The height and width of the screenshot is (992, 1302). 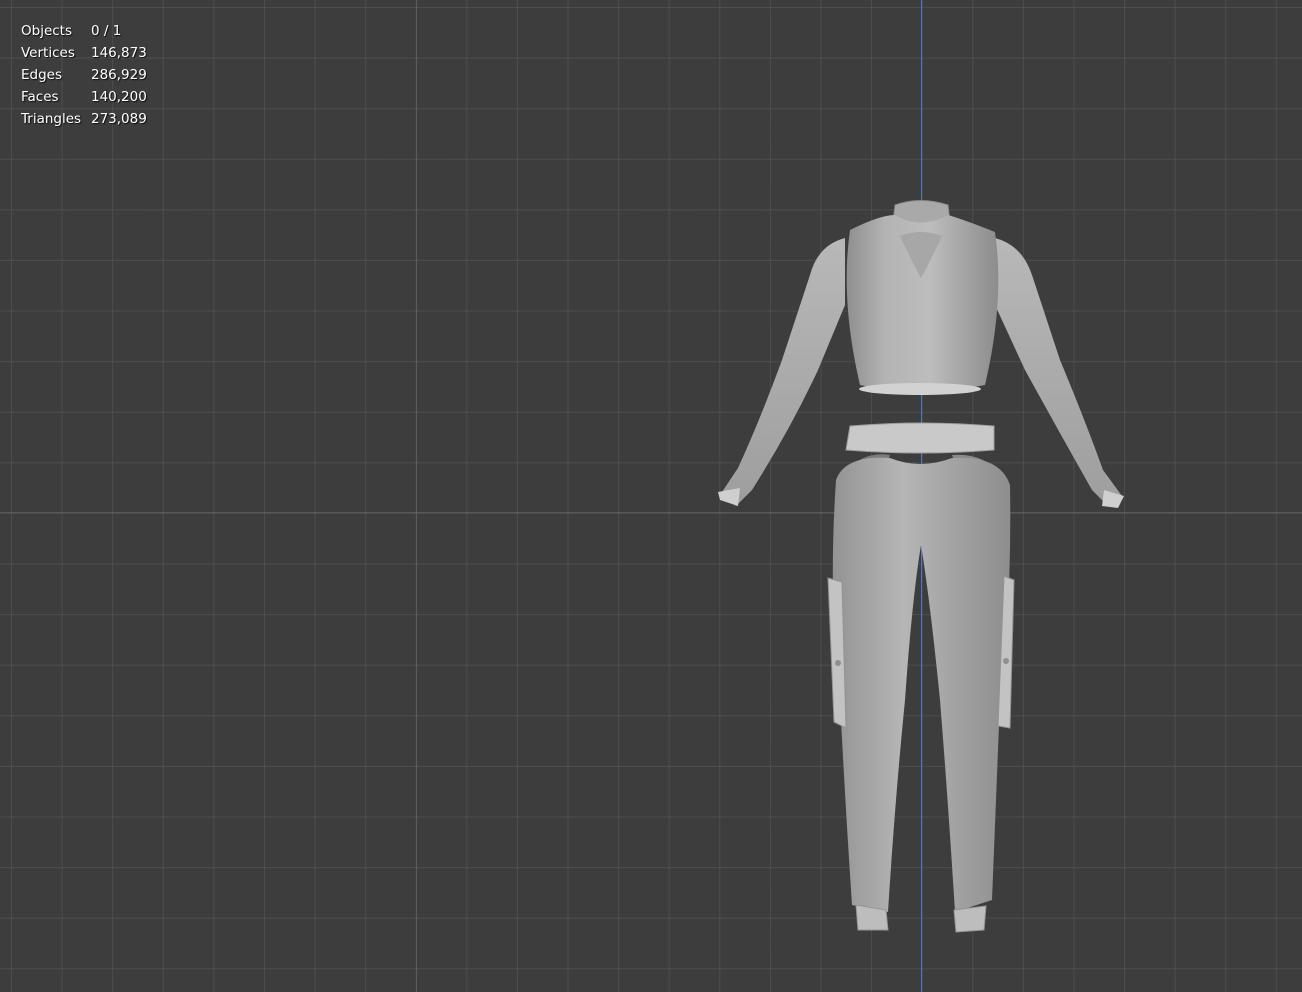 What do you see at coordinates (119, 97) in the screenshot?
I see `stat-value: 140,200` at bounding box center [119, 97].